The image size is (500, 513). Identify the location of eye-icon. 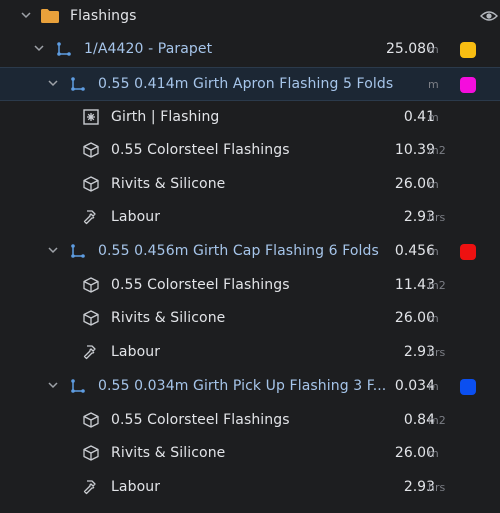
(489, 16).